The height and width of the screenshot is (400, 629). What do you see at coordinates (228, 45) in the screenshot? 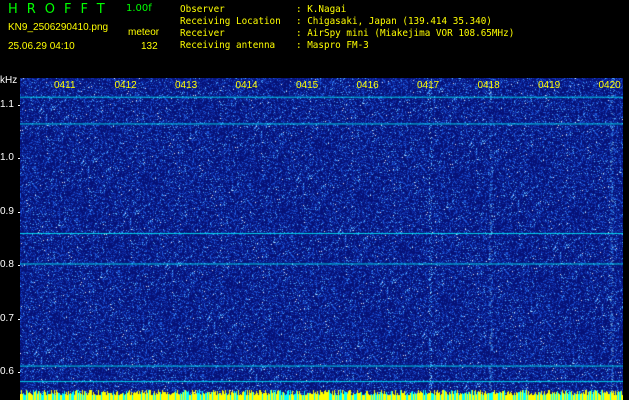
I see `antenna-label: Receiving antenna` at bounding box center [228, 45].